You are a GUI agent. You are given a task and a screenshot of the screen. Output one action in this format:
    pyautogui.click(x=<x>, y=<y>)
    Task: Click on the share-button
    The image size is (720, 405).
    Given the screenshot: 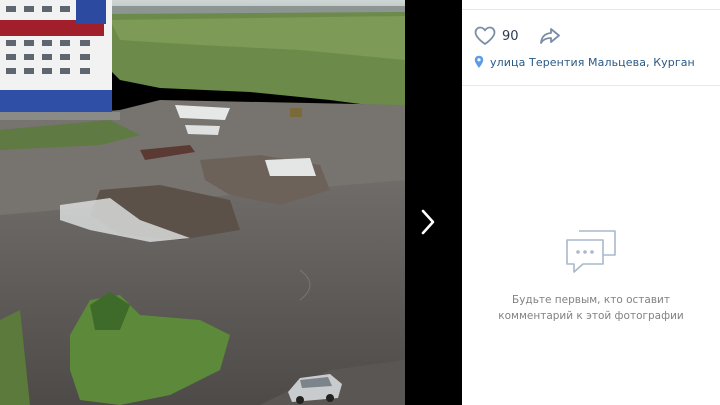 What is the action you would take?
    pyautogui.click(x=550, y=36)
    